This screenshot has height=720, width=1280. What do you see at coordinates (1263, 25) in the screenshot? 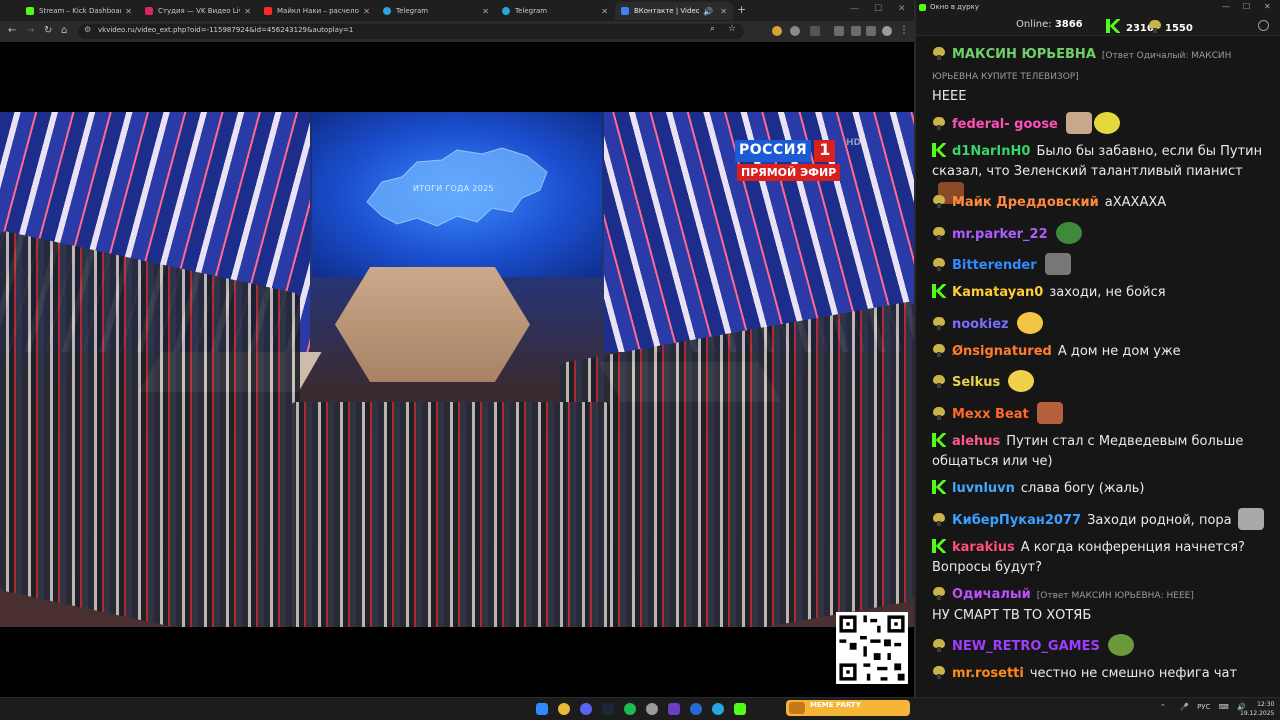
I see `settings-icon` at bounding box center [1263, 25].